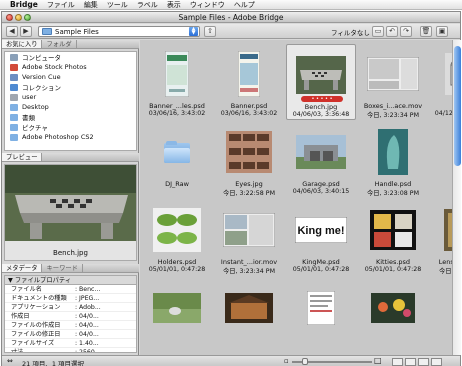  I want to click on new-folder-button: ▭, so click(378, 31).